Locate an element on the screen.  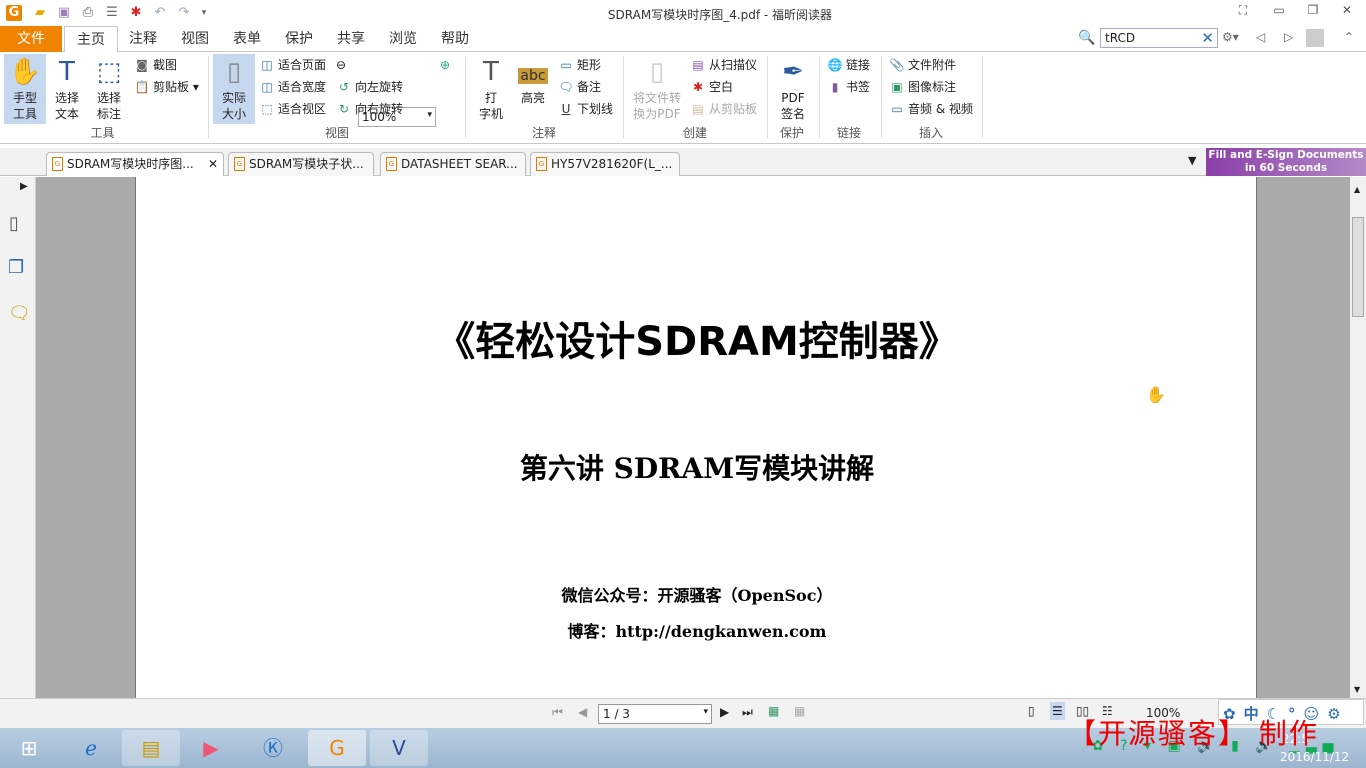
divider is located at coordinates (982, 97).